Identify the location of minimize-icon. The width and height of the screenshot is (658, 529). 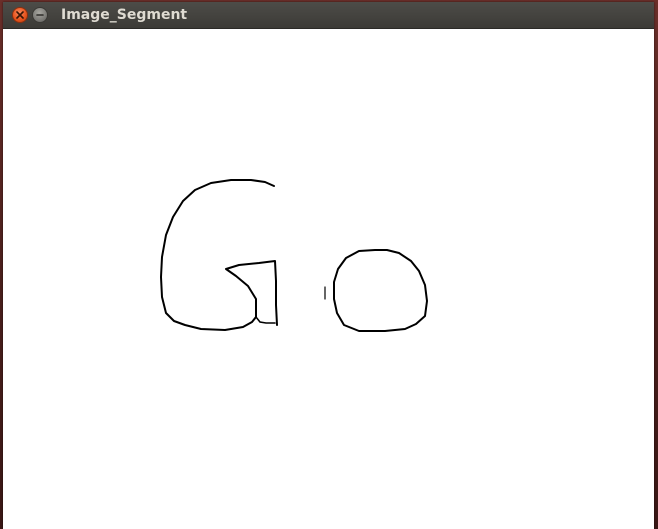
(40, 15).